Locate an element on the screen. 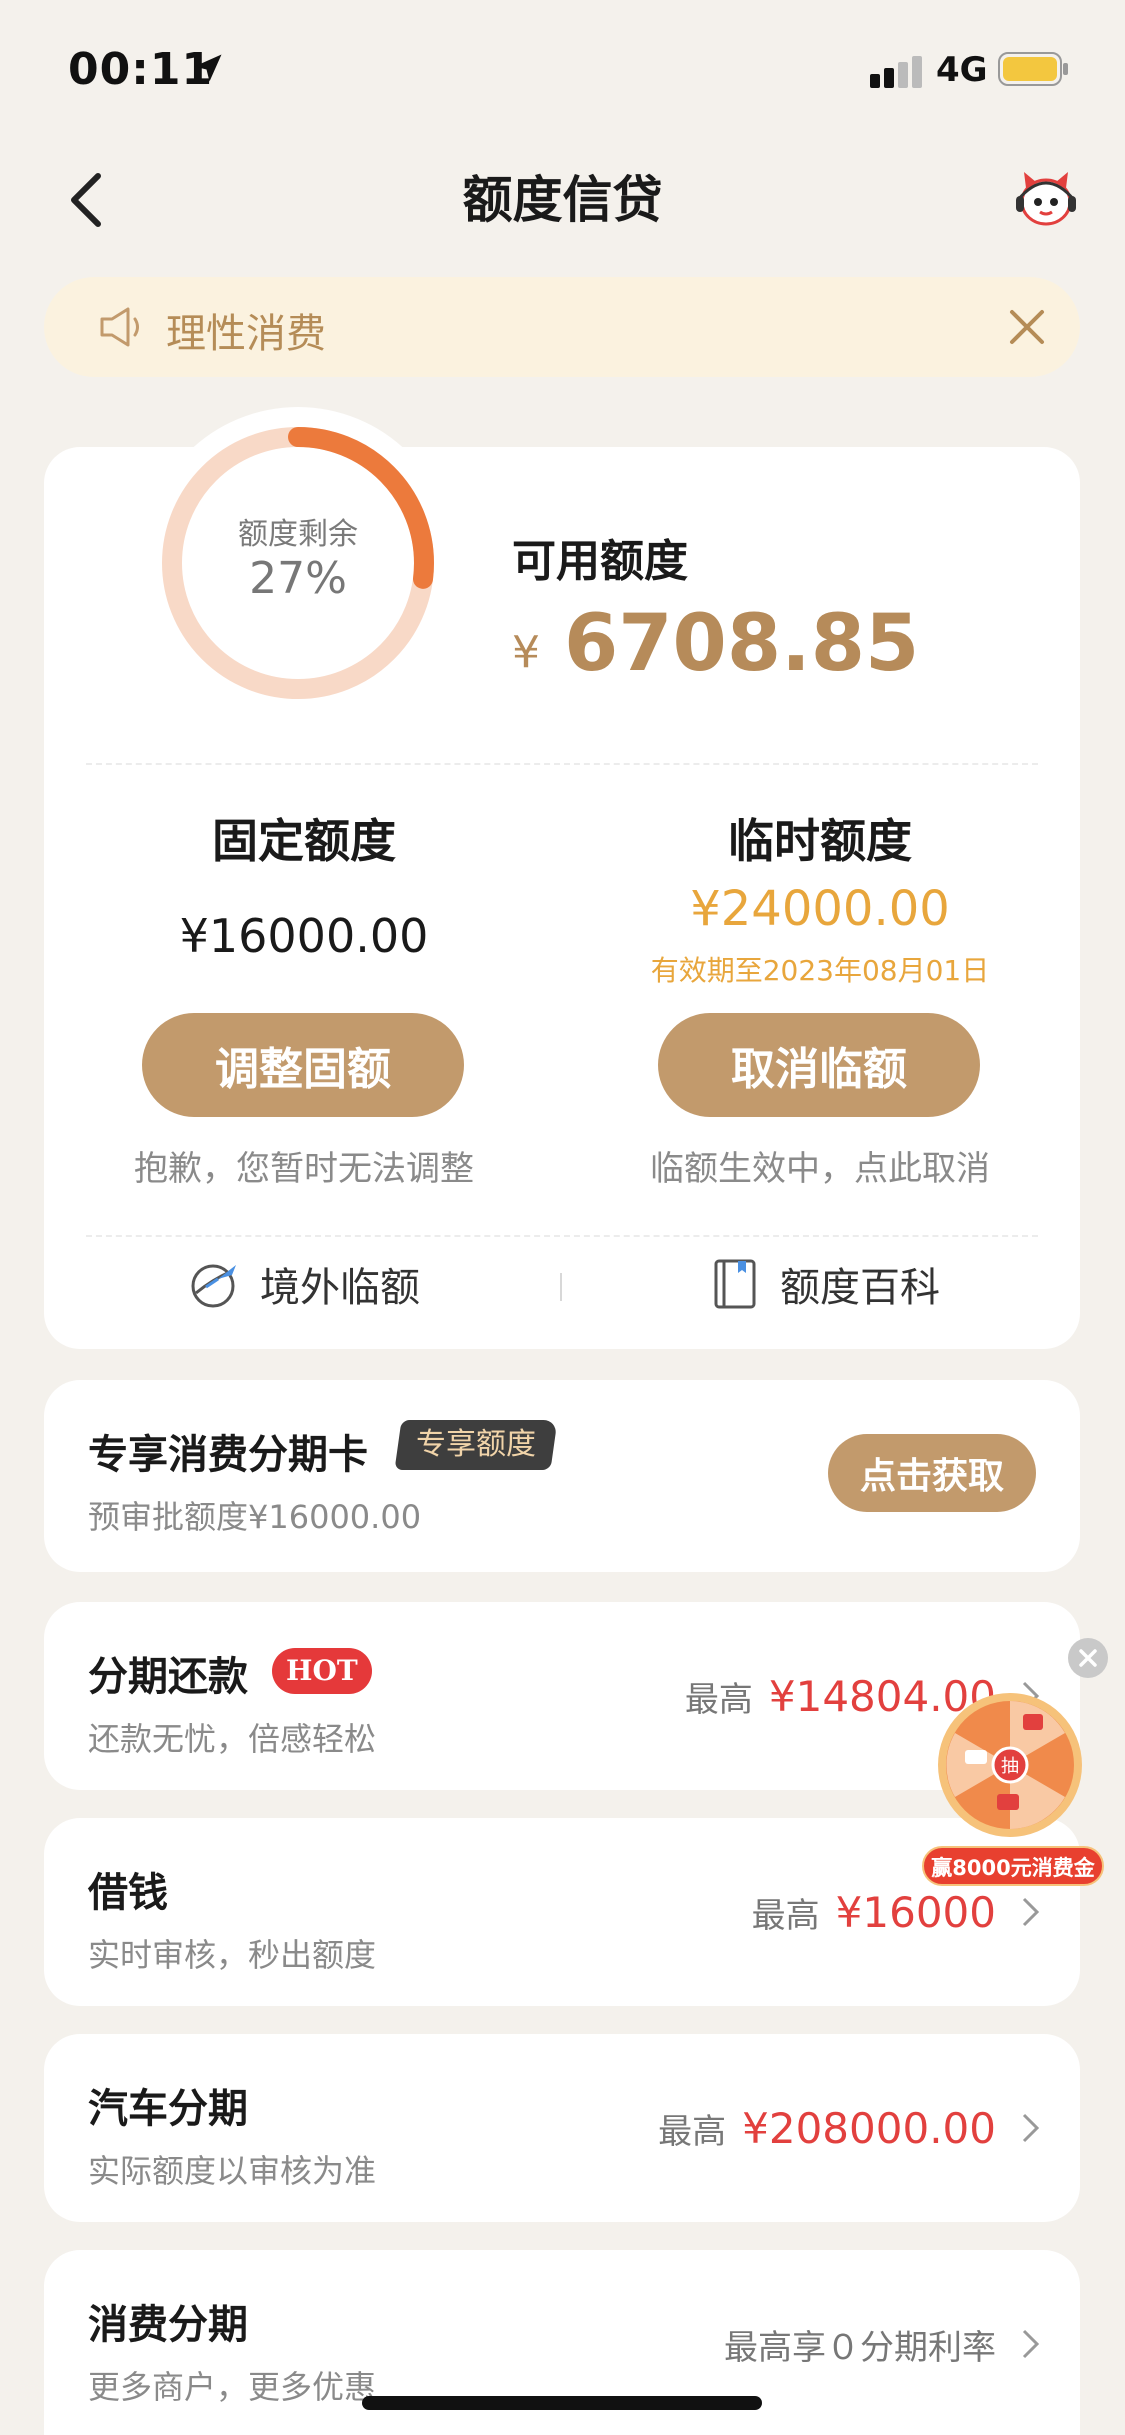 This screenshot has width=1125, height=2435. item-subtitle: 实时审核，秒出额度 is located at coordinates (232, 1955).